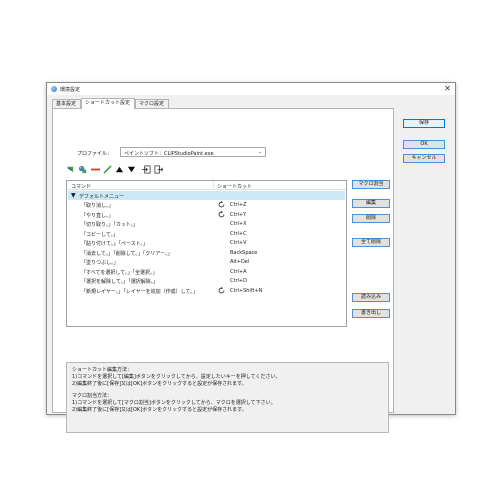  I want to click on shortcut-text: Ctrl+C, so click(238, 233).